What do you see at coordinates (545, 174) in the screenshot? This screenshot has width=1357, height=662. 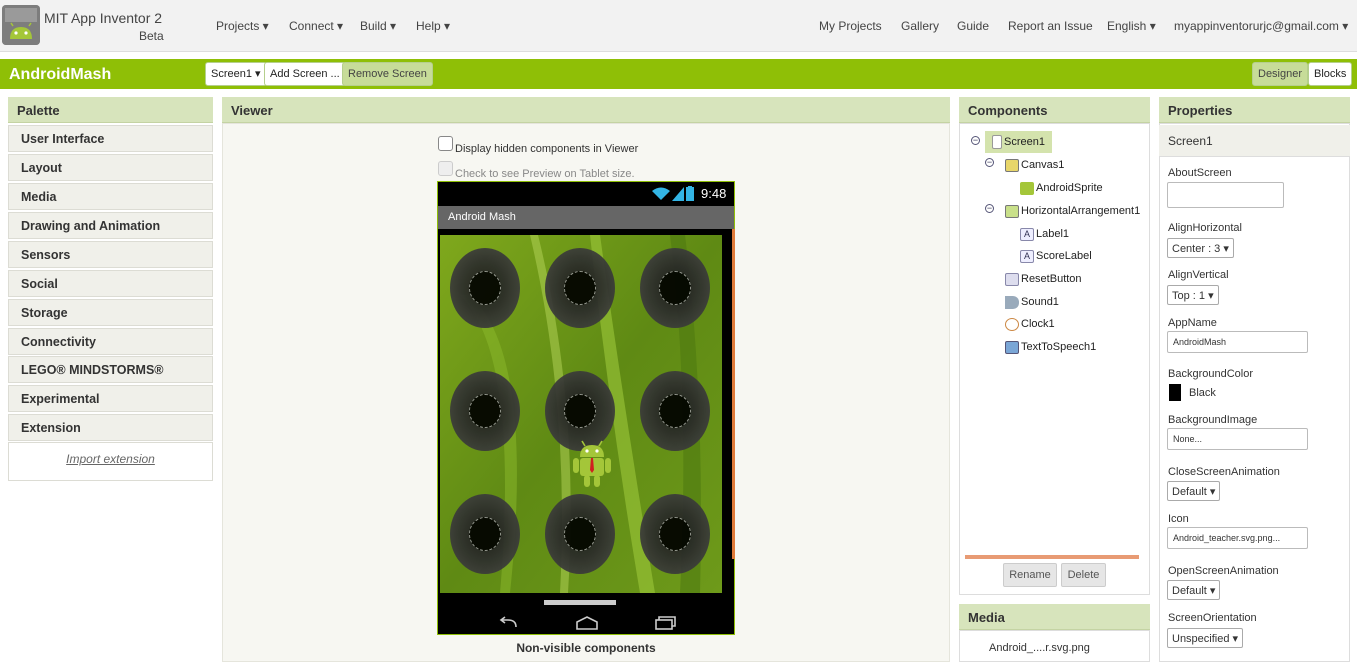 I see `tablet-preview-label: Check to see Preview on Tablet size.` at bounding box center [545, 174].